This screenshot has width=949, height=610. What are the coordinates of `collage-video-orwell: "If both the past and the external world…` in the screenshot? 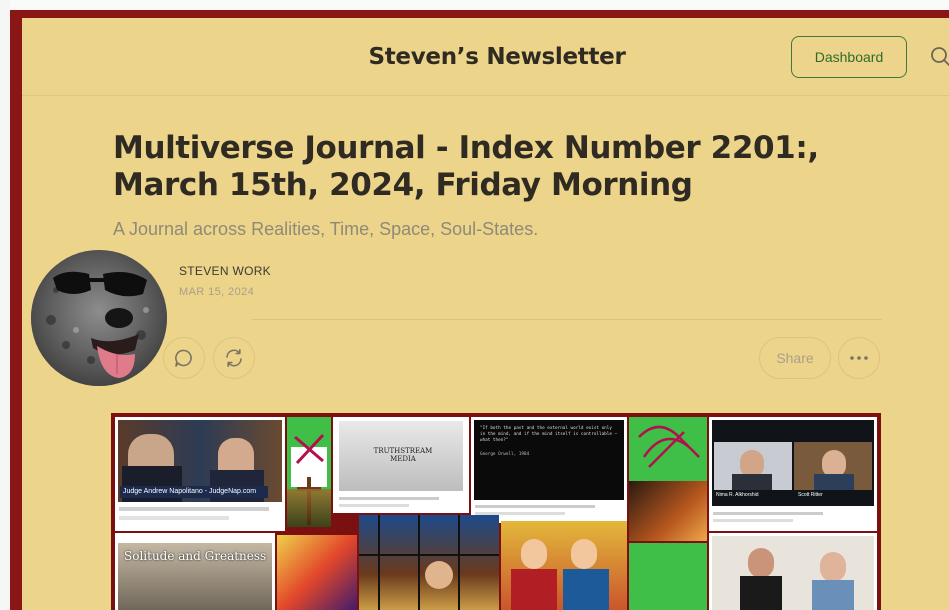 It's located at (549, 470).